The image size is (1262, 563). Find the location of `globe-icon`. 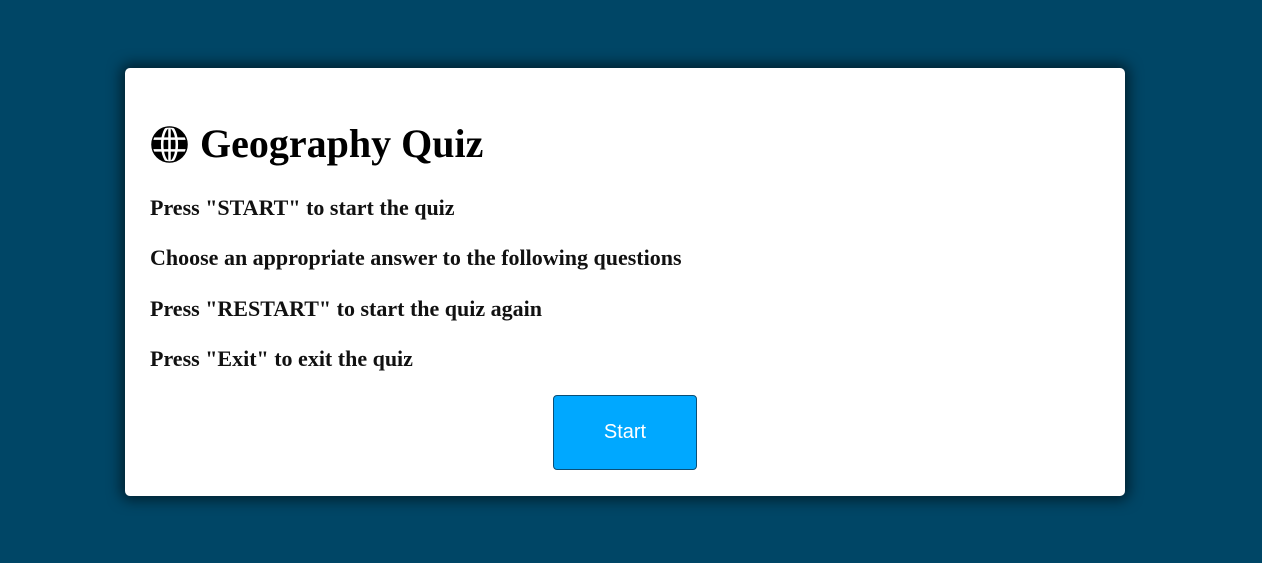

globe-icon is located at coordinates (169, 144).